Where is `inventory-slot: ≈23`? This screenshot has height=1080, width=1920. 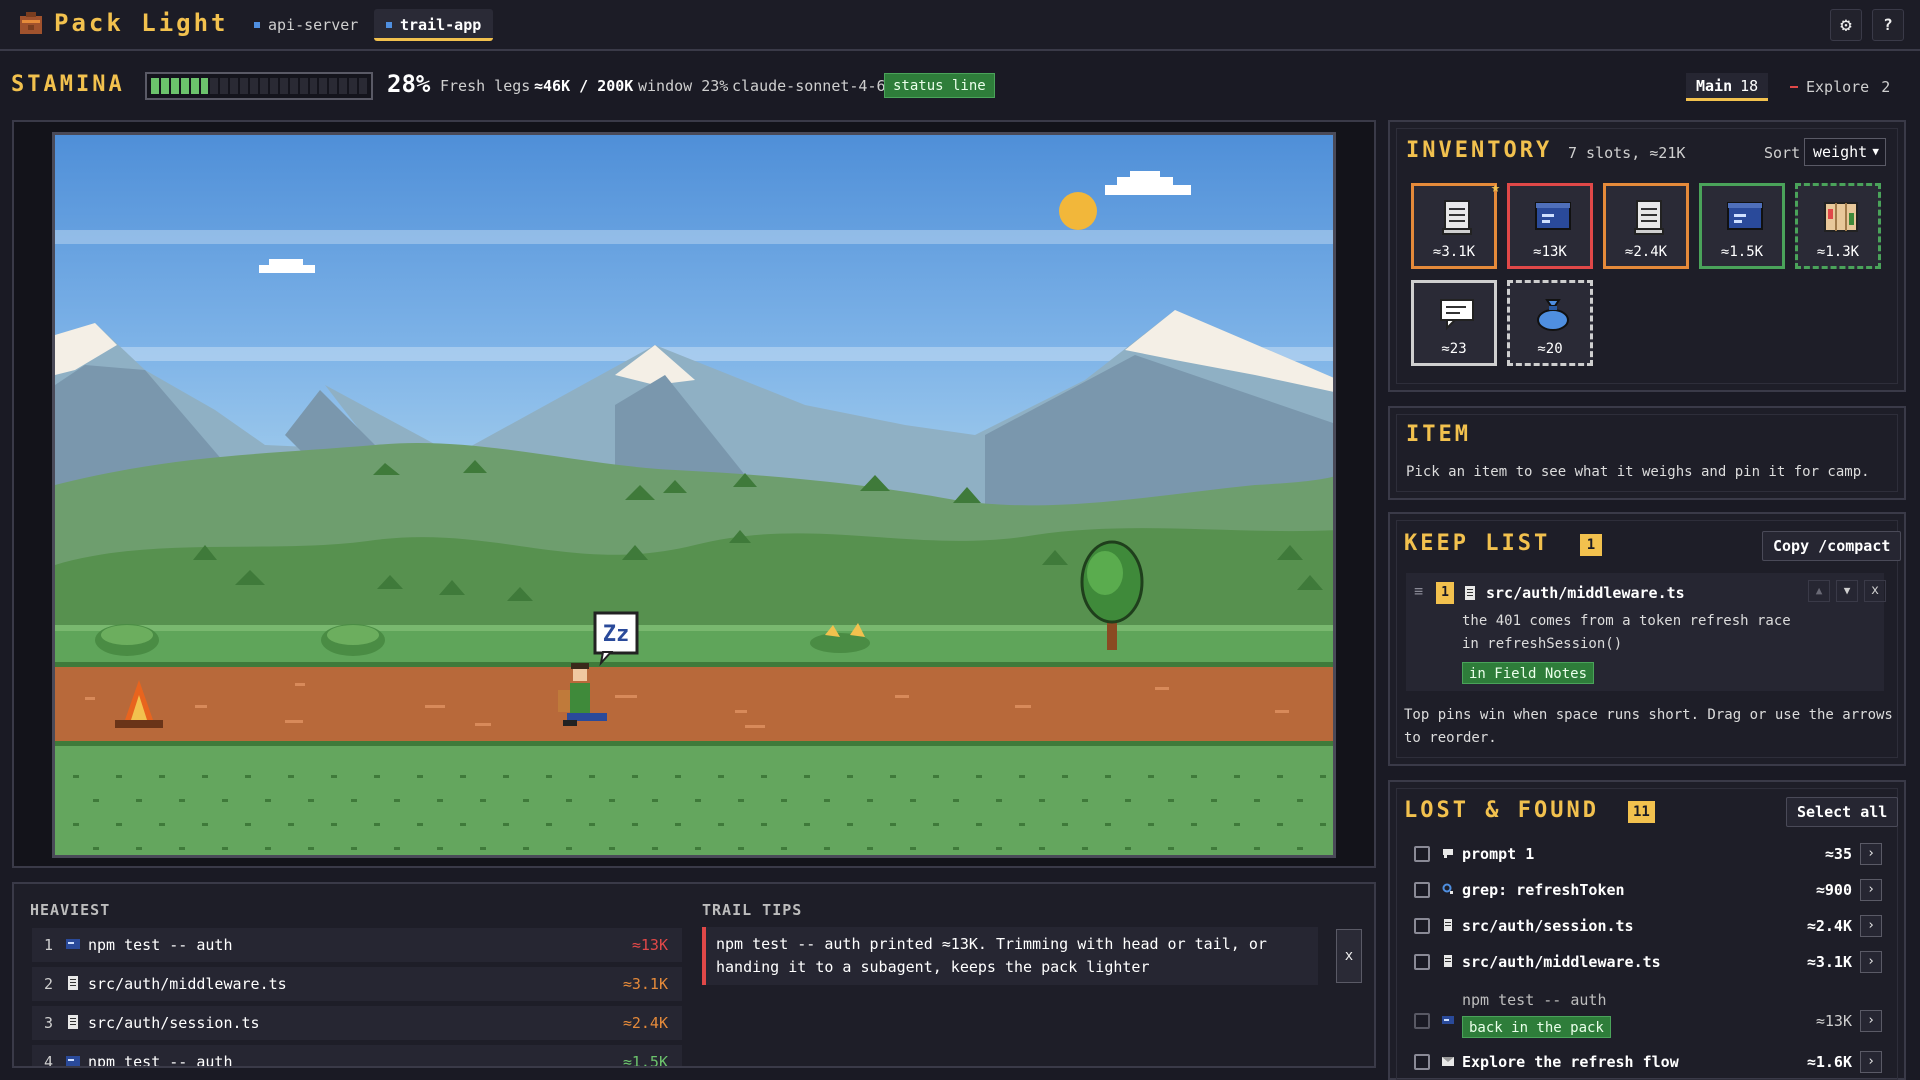
inventory-slot: ≈23 is located at coordinates (1454, 323).